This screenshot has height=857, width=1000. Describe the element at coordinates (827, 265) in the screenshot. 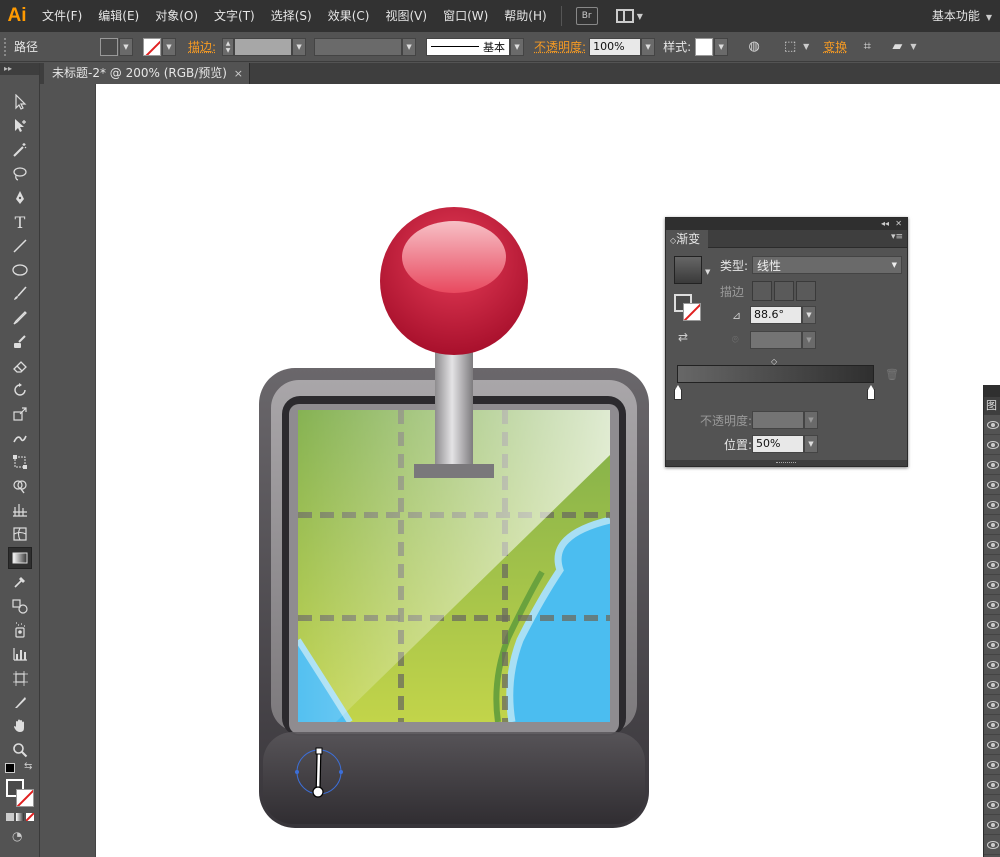

I see `gradient-type-select: 线性 ▼` at that location.